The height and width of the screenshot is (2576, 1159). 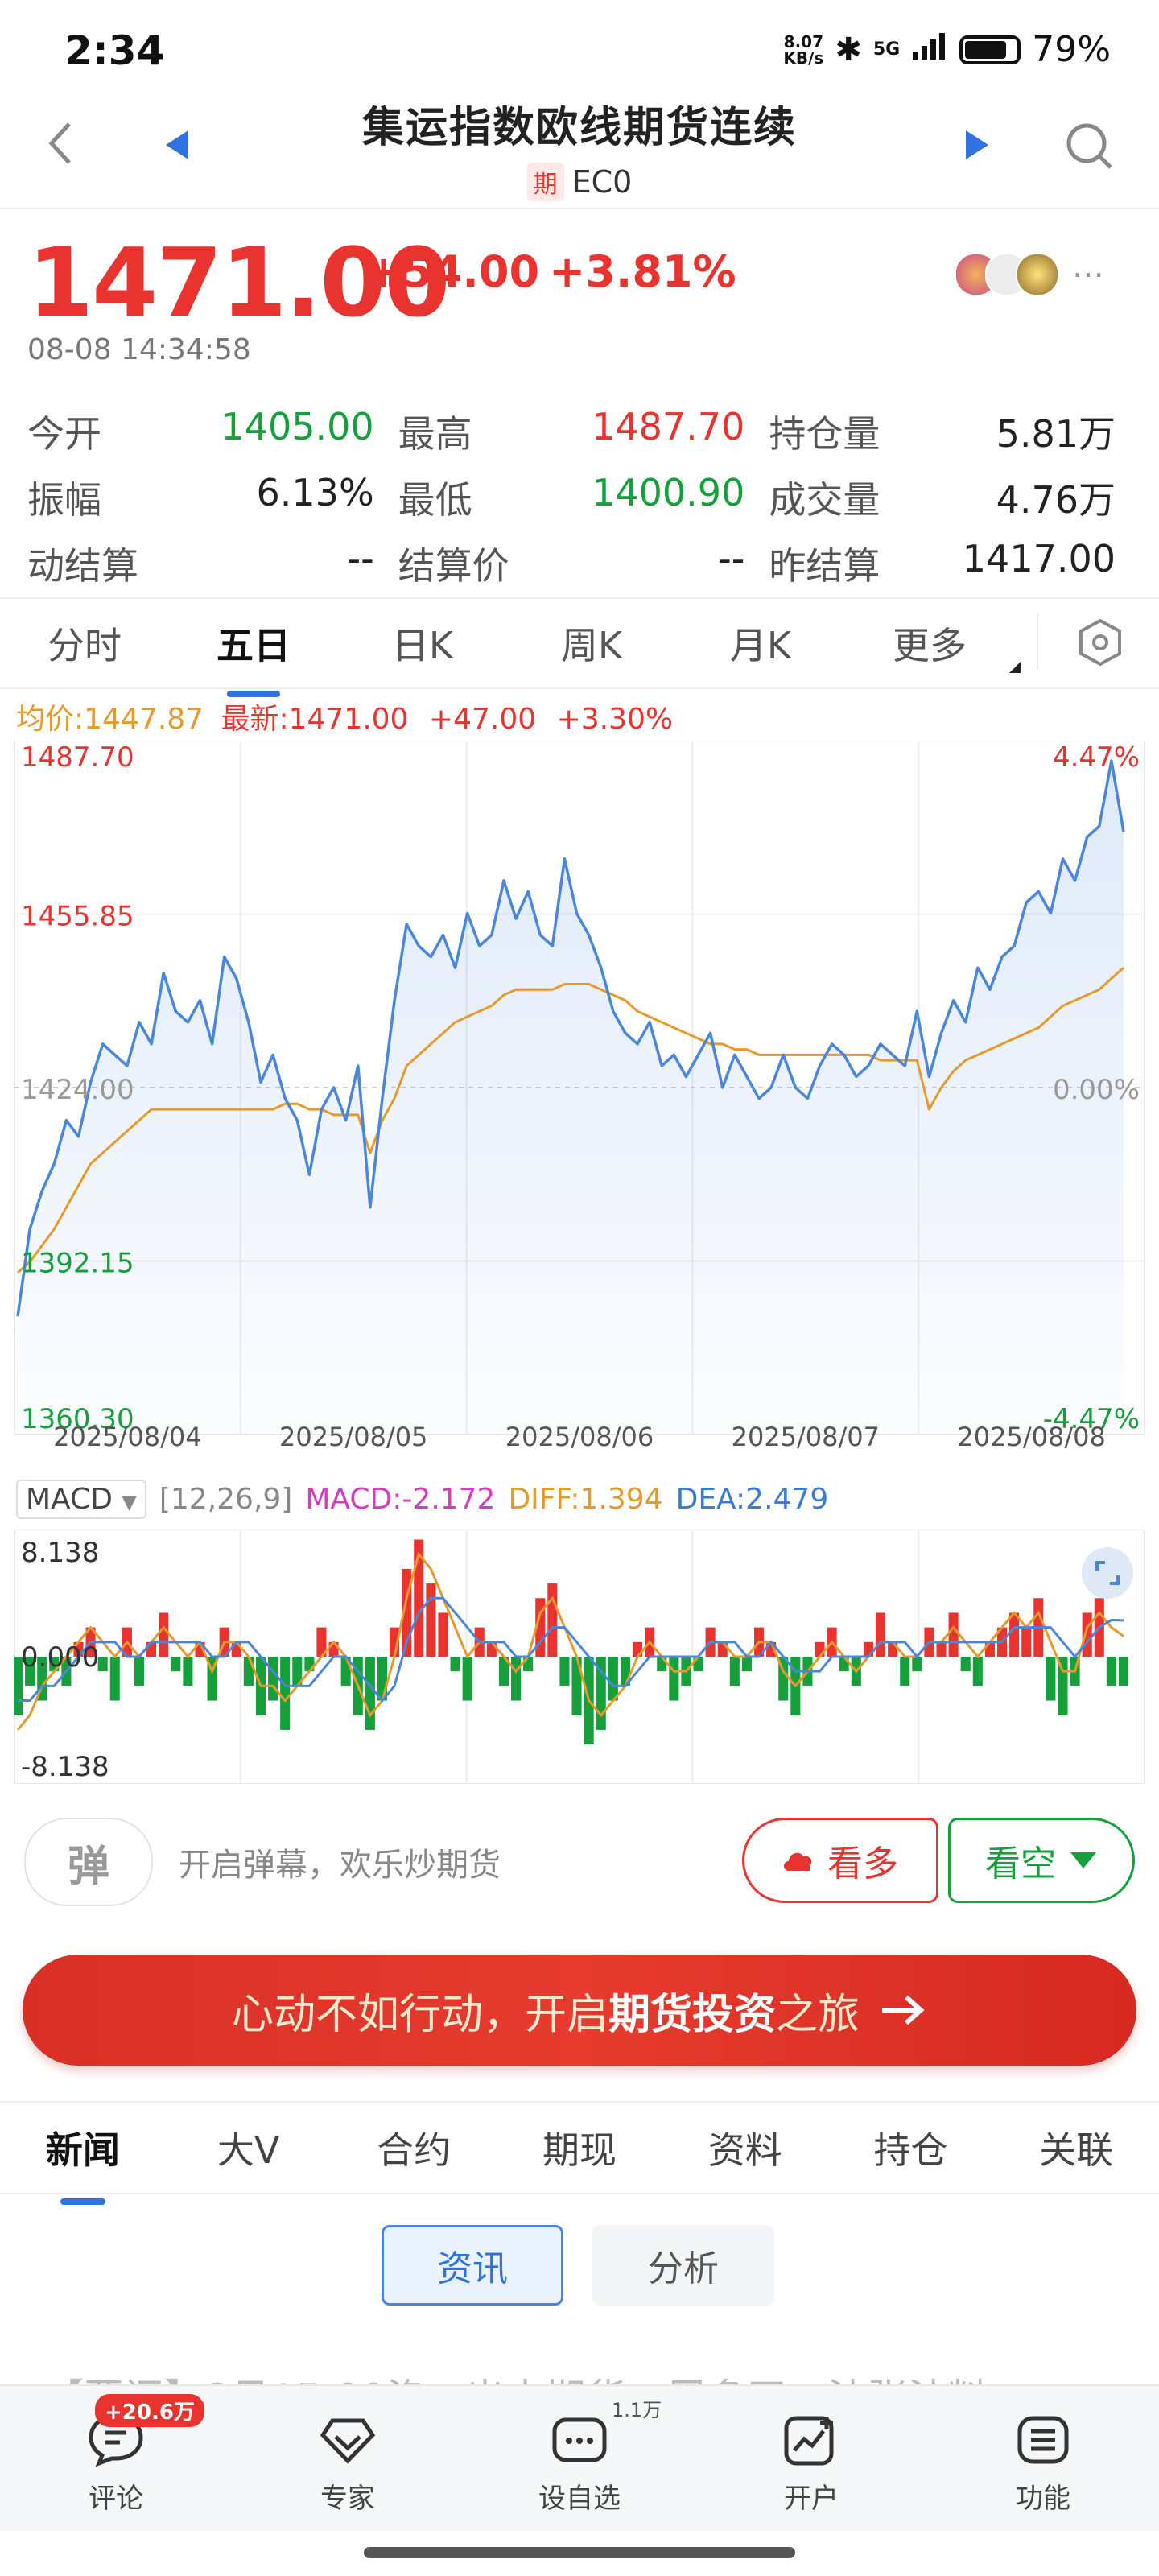 What do you see at coordinates (886, 49) in the screenshot?
I see `network-label: 5G` at bounding box center [886, 49].